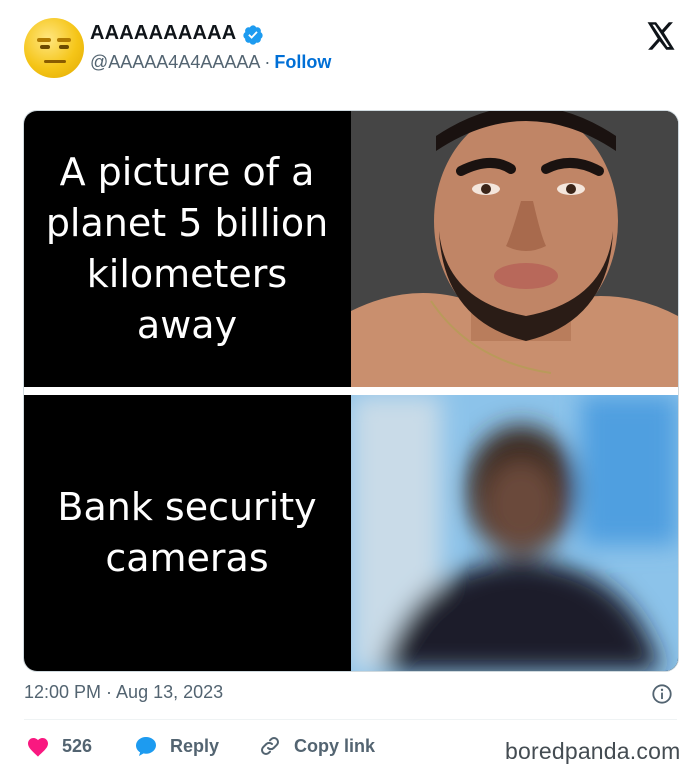 This screenshot has width=700, height=773. What do you see at coordinates (661, 36) in the screenshot?
I see `x-logo-icon` at bounding box center [661, 36].